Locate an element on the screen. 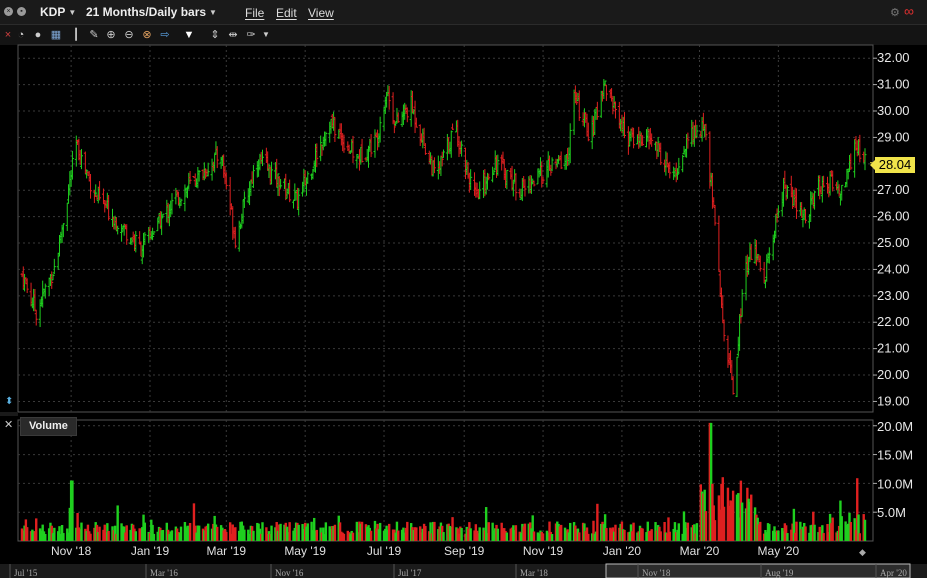 Image resolution: width=927 pixels, height=578 pixels. overview-label: Jul '15 is located at coordinates (26, 573).